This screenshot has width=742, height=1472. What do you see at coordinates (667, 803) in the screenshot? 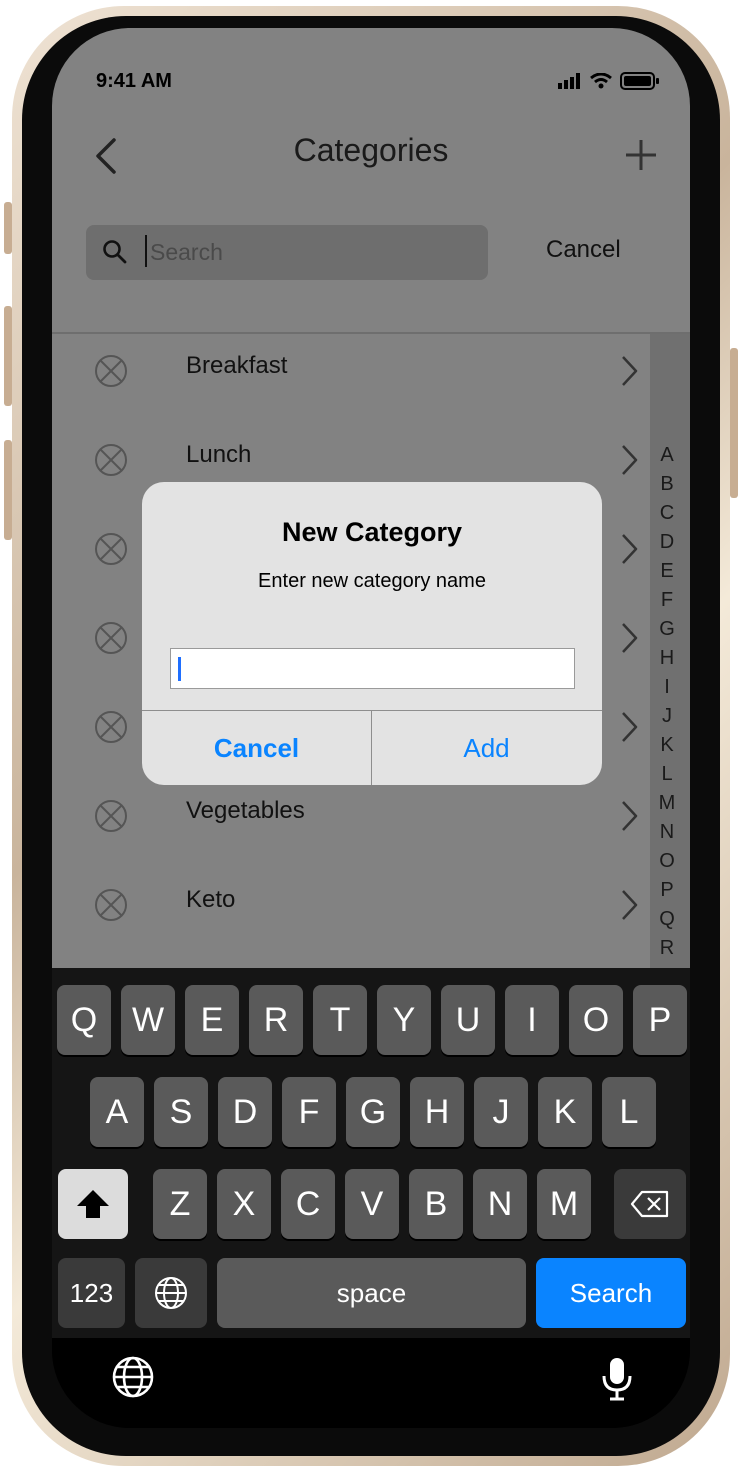
I see `index-letter: M` at bounding box center [667, 803].